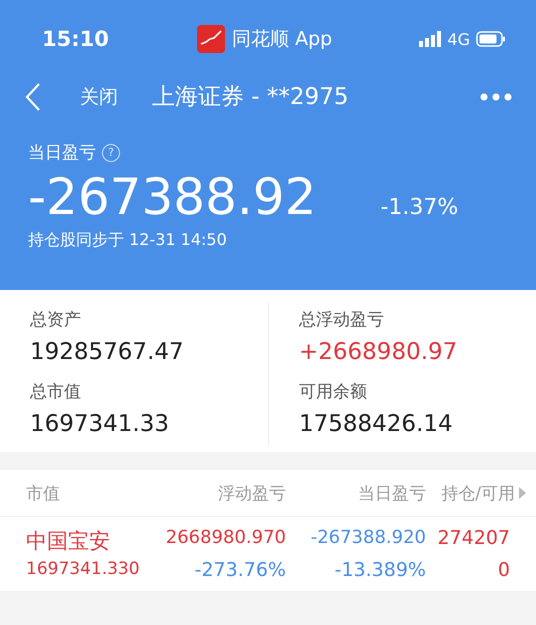  I want to click on app-name: 同花顺 App, so click(282, 39).